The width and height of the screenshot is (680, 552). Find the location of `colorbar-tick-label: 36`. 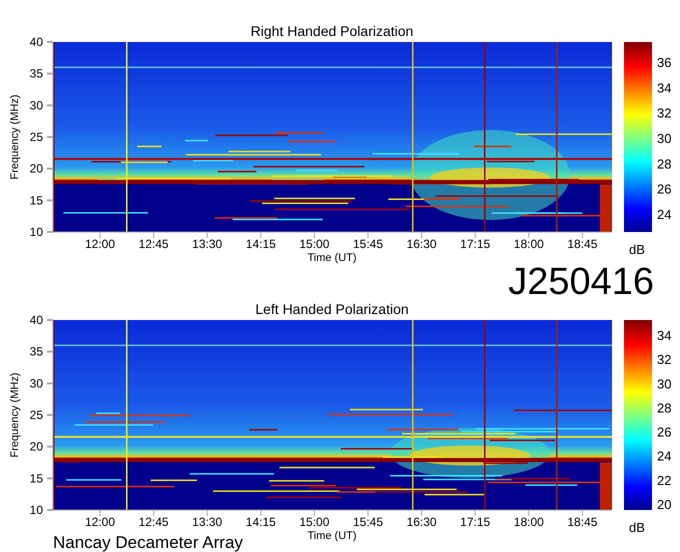

colorbar-tick-label: 36 is located at coordinates (664, 62).